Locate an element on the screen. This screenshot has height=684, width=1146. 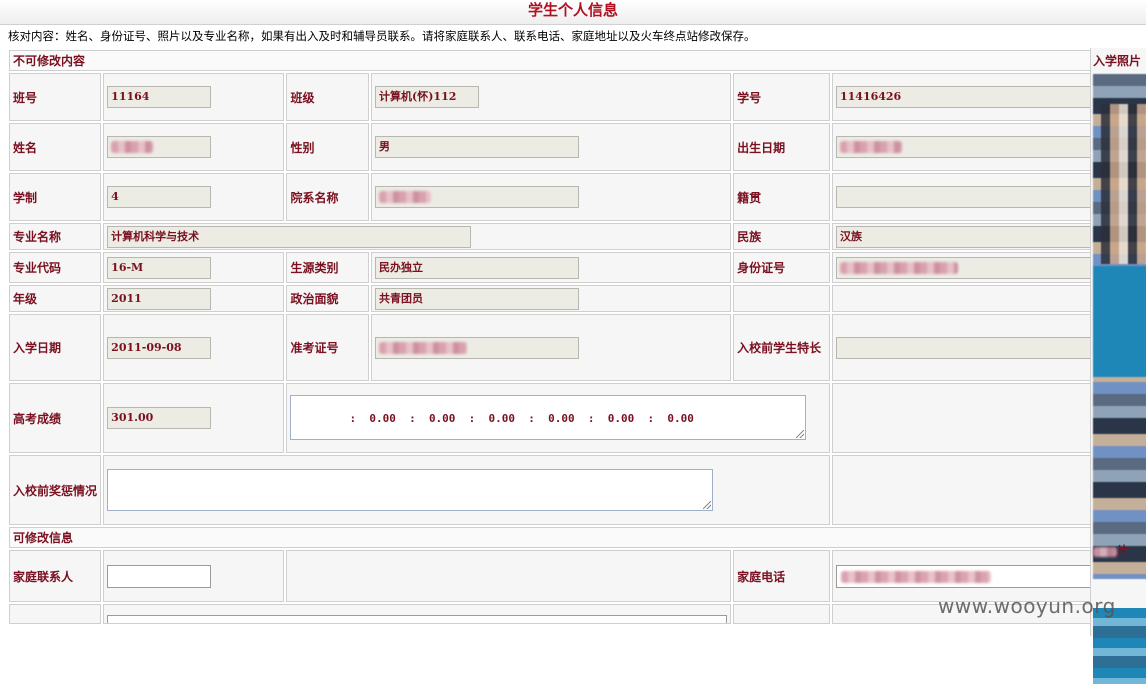
label-grade: 年级 is located at coordinates (55, 298).